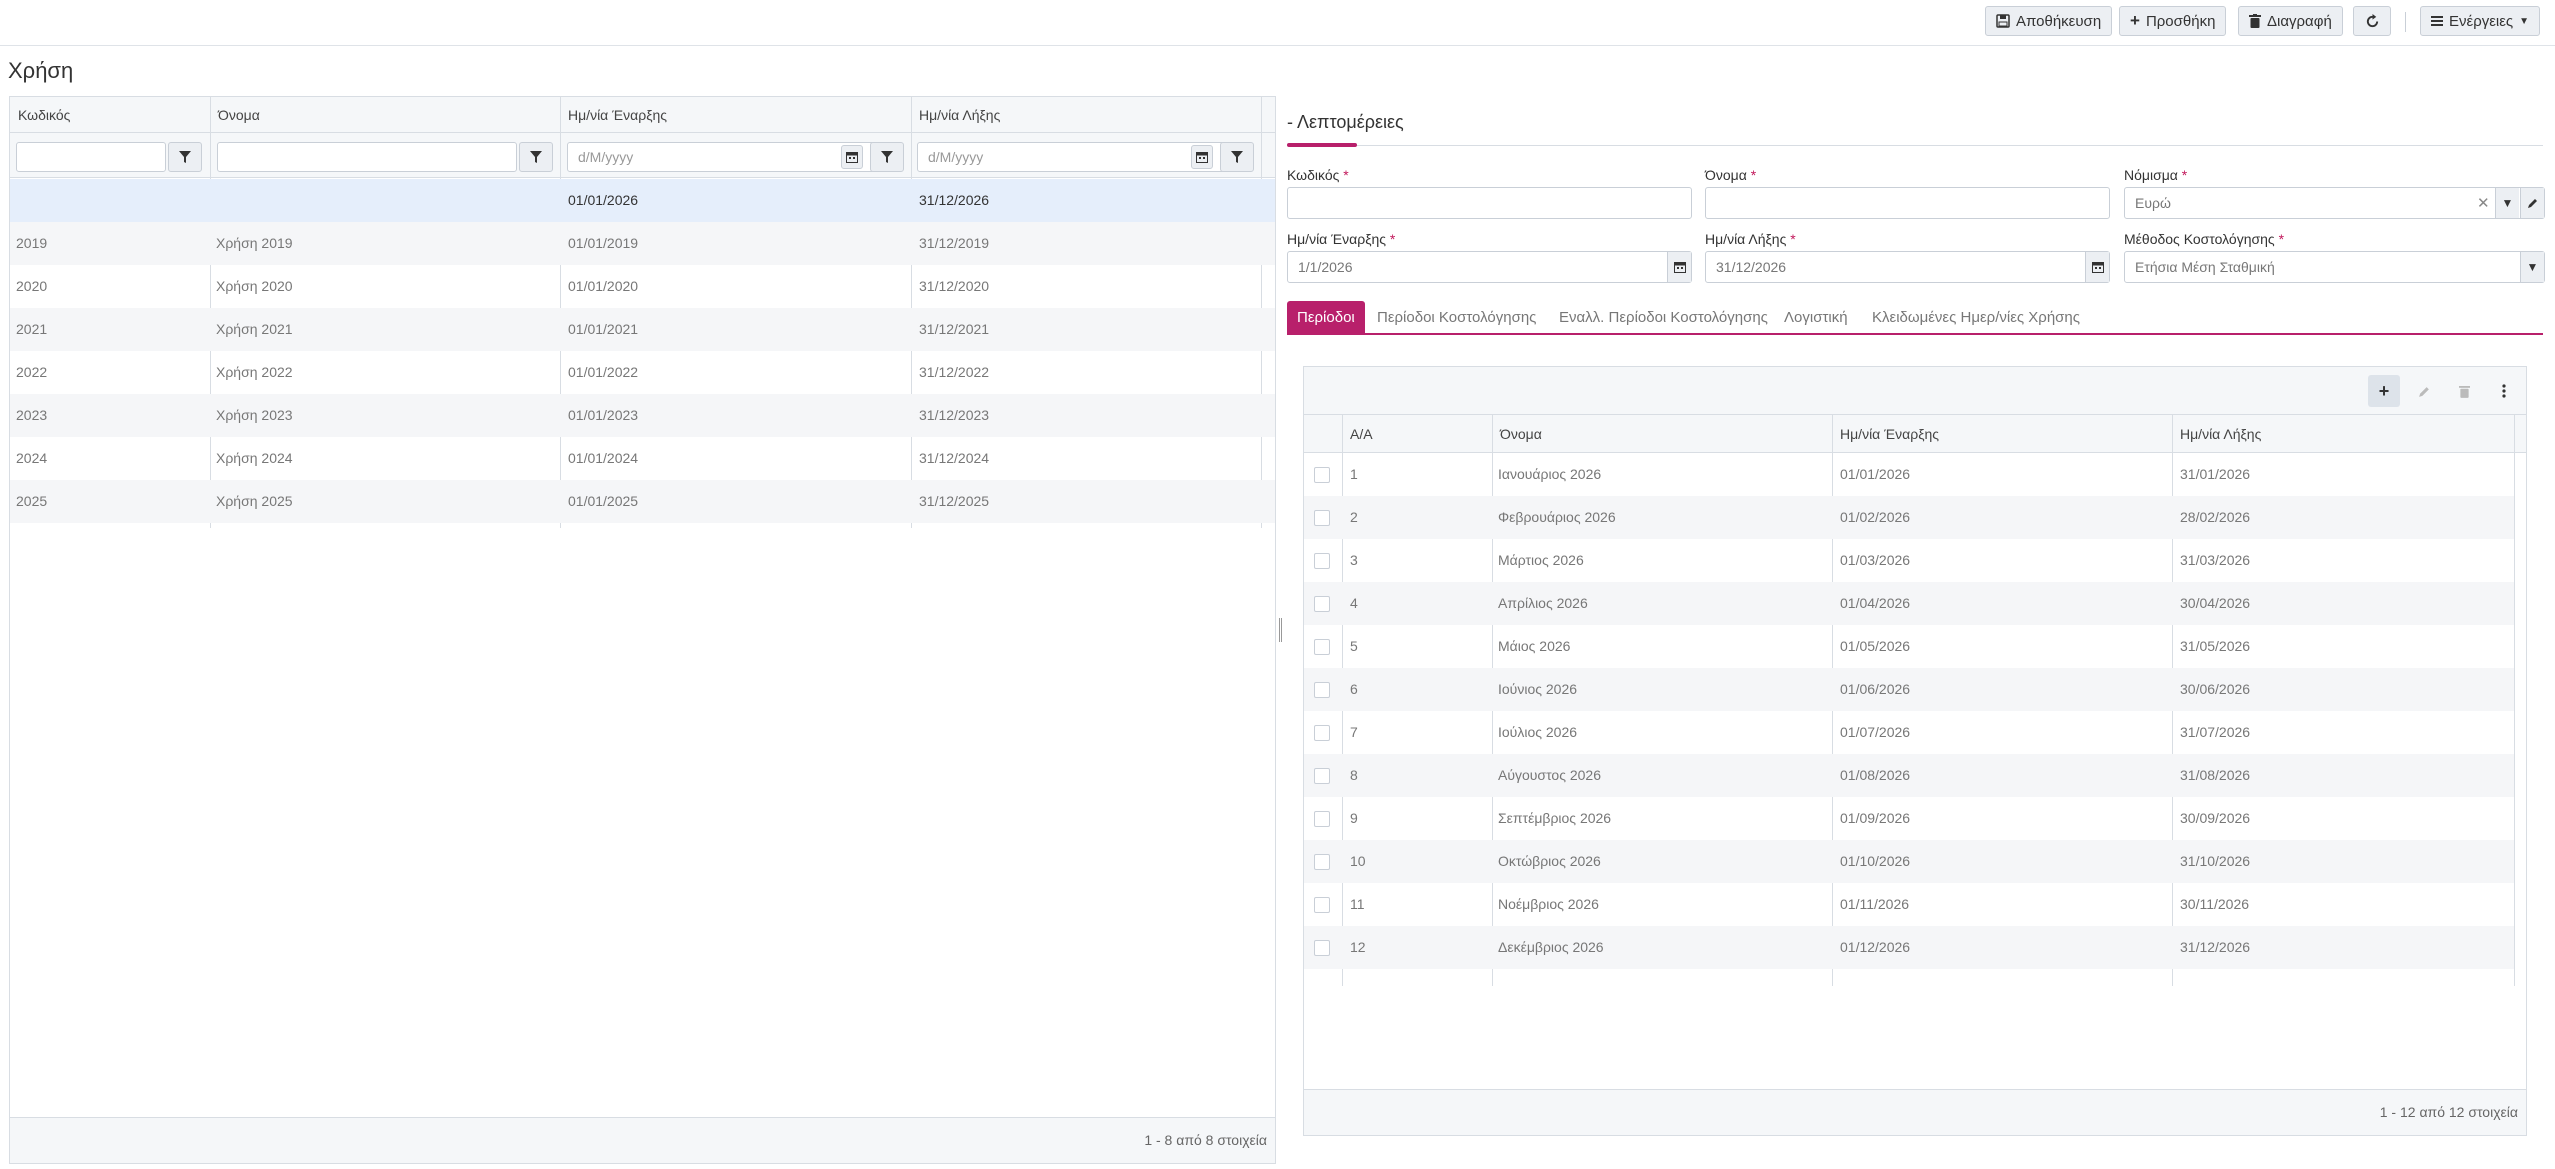 Image resolution: width=2555 pixels, height=1169 pixels. I want to click on column-divider, so click(2514, 700).